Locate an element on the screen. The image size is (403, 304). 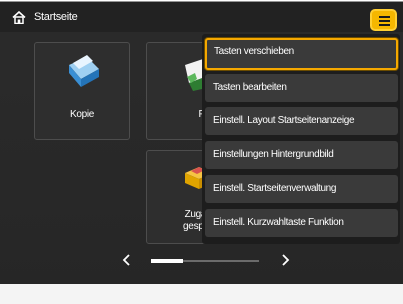
menu-item-edit-buttons: Tasten bearbeiten is located at coordinates (301, 88).